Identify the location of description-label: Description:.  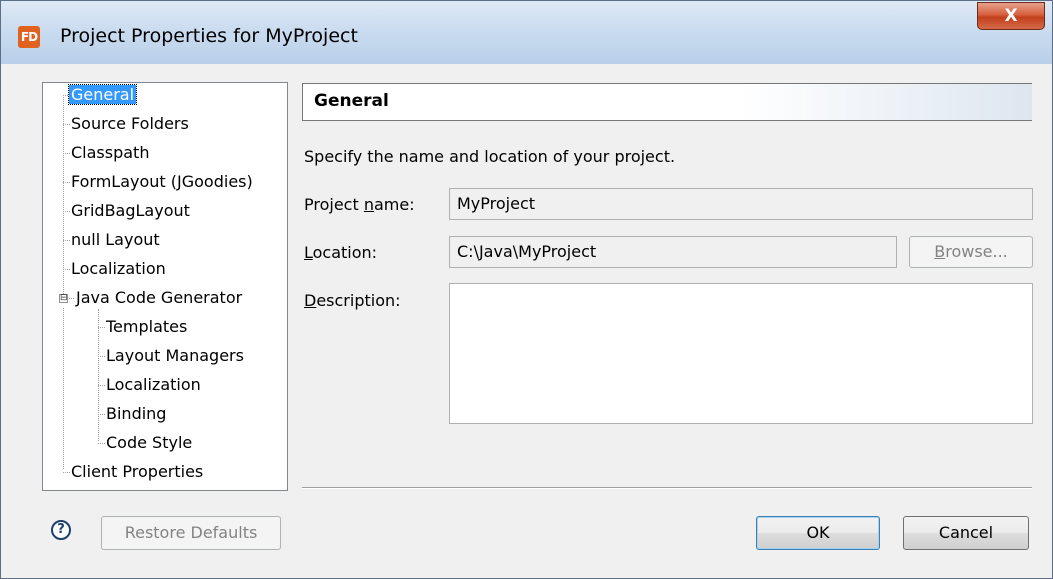
(352, 300).